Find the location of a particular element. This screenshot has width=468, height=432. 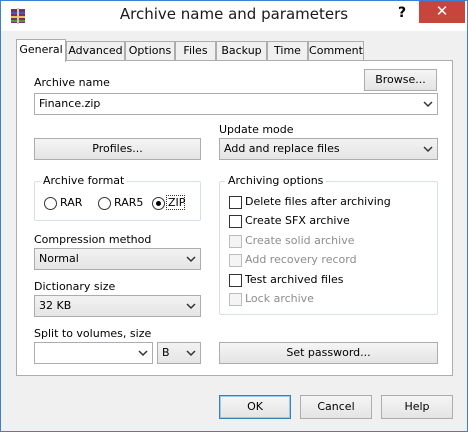

tab-comment: Comment is located at coordinates (336, 51).